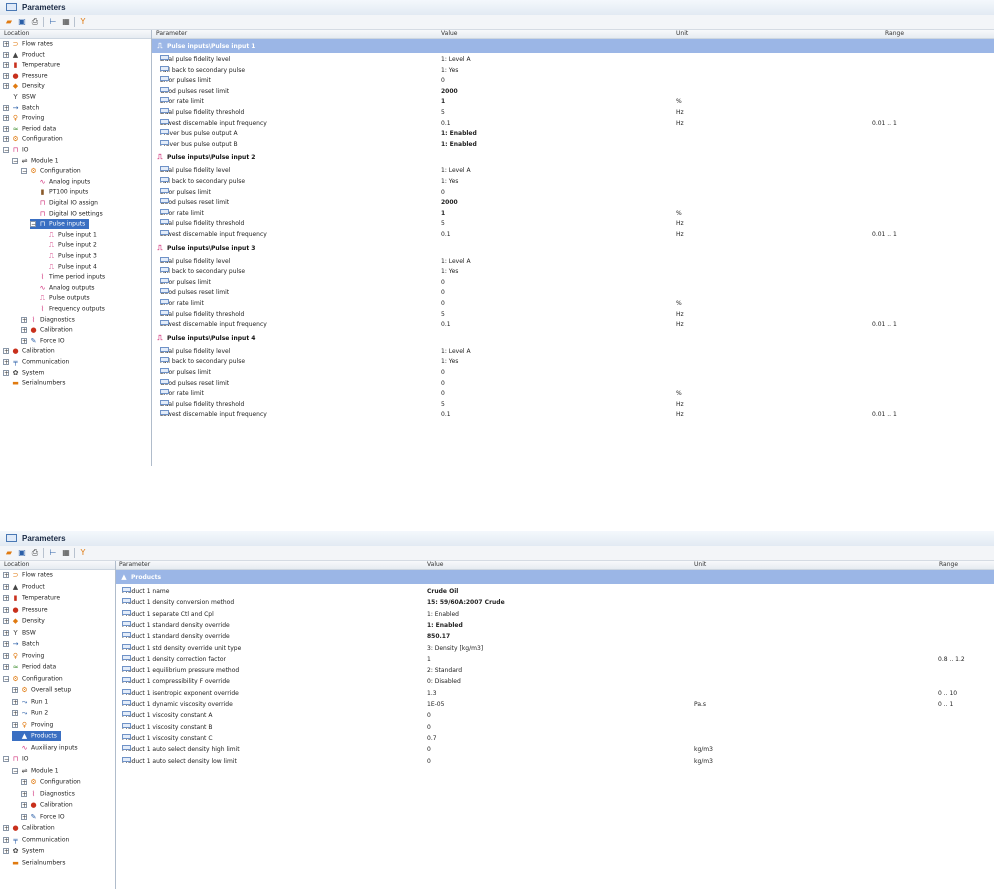  Describe the element at coordinates (24, 55) in the screenshot. I see `tree-item: + ▲ Product` at that location.